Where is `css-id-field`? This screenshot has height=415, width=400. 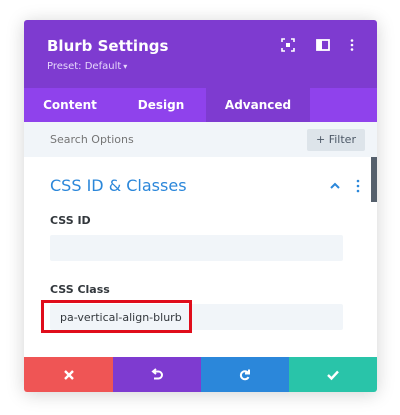
css-id-field is located at coordinates (196, 248).